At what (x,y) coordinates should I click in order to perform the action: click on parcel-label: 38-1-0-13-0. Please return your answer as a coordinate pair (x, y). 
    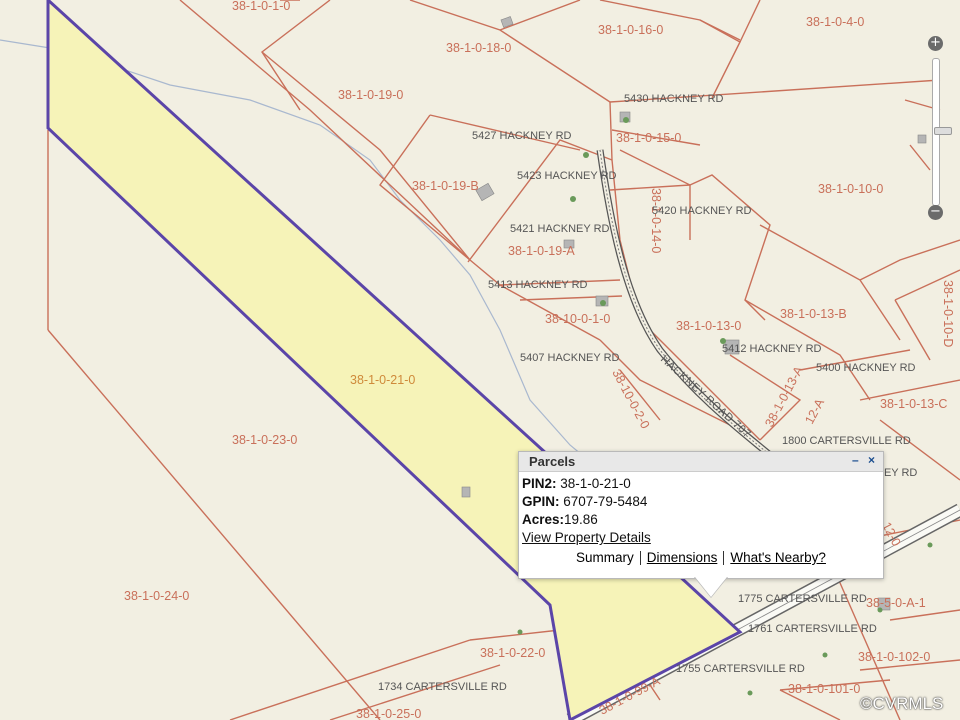
    Looking at the image, I should click on (708, 326).